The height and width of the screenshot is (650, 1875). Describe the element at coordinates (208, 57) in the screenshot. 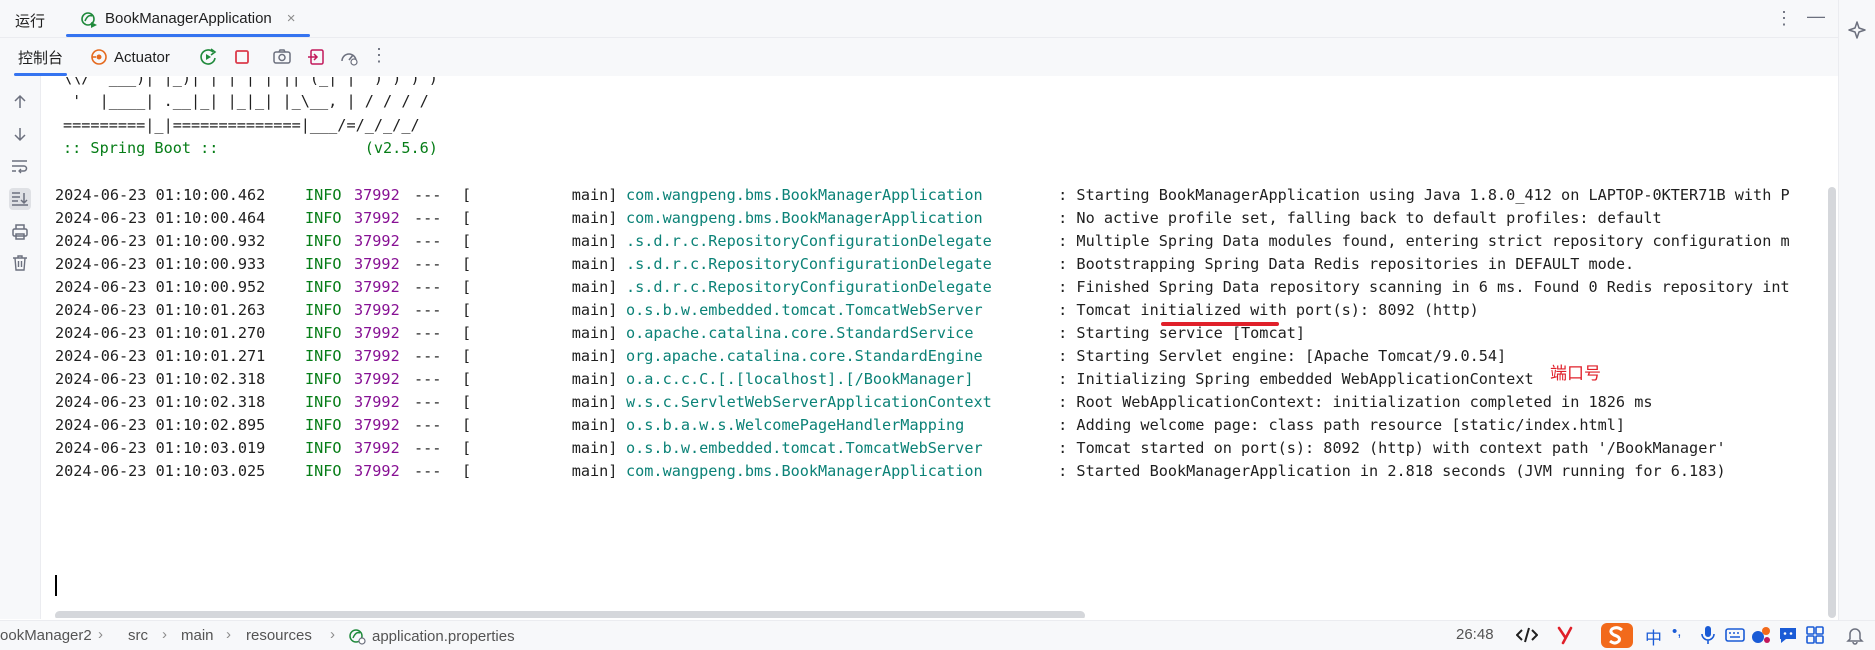

I see `rerun-button` at that location.